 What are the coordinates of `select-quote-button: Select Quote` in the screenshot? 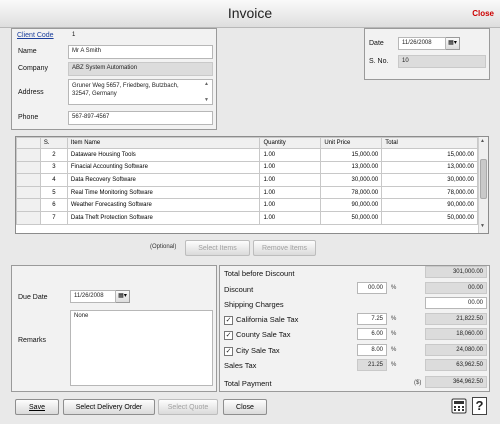 It's located at (188, 407).